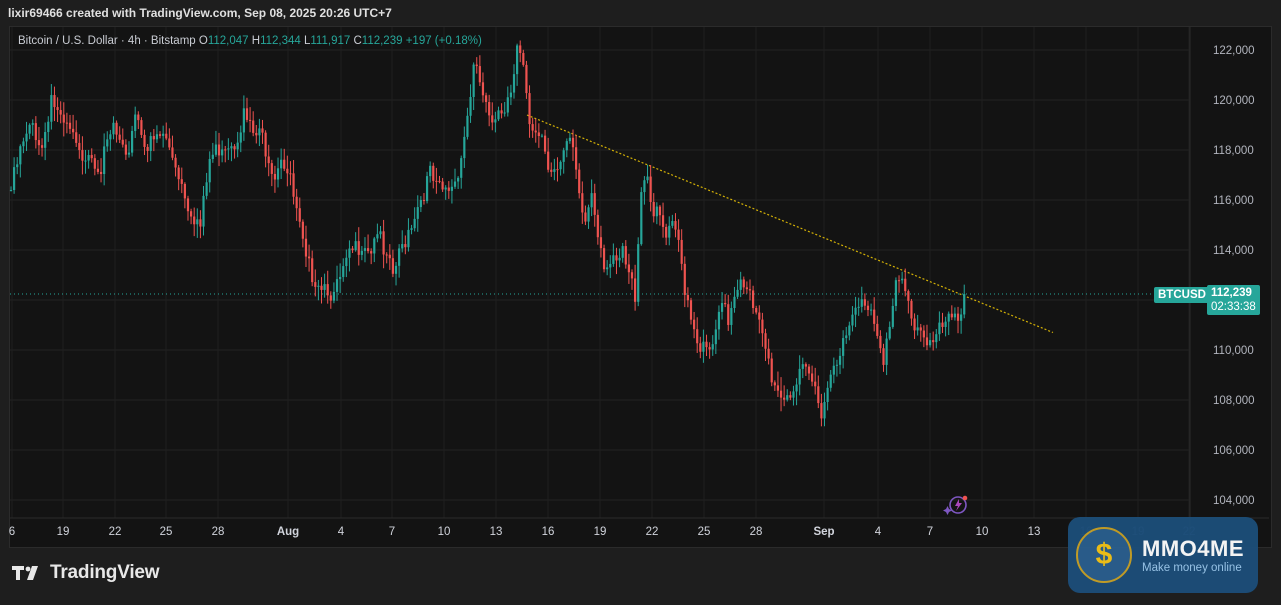 This screenshot has width=1281, height=605. Describe the element at coordinates (1193, 548) in the screenshot. I see `watermark-title: MMO4ME` at that location.